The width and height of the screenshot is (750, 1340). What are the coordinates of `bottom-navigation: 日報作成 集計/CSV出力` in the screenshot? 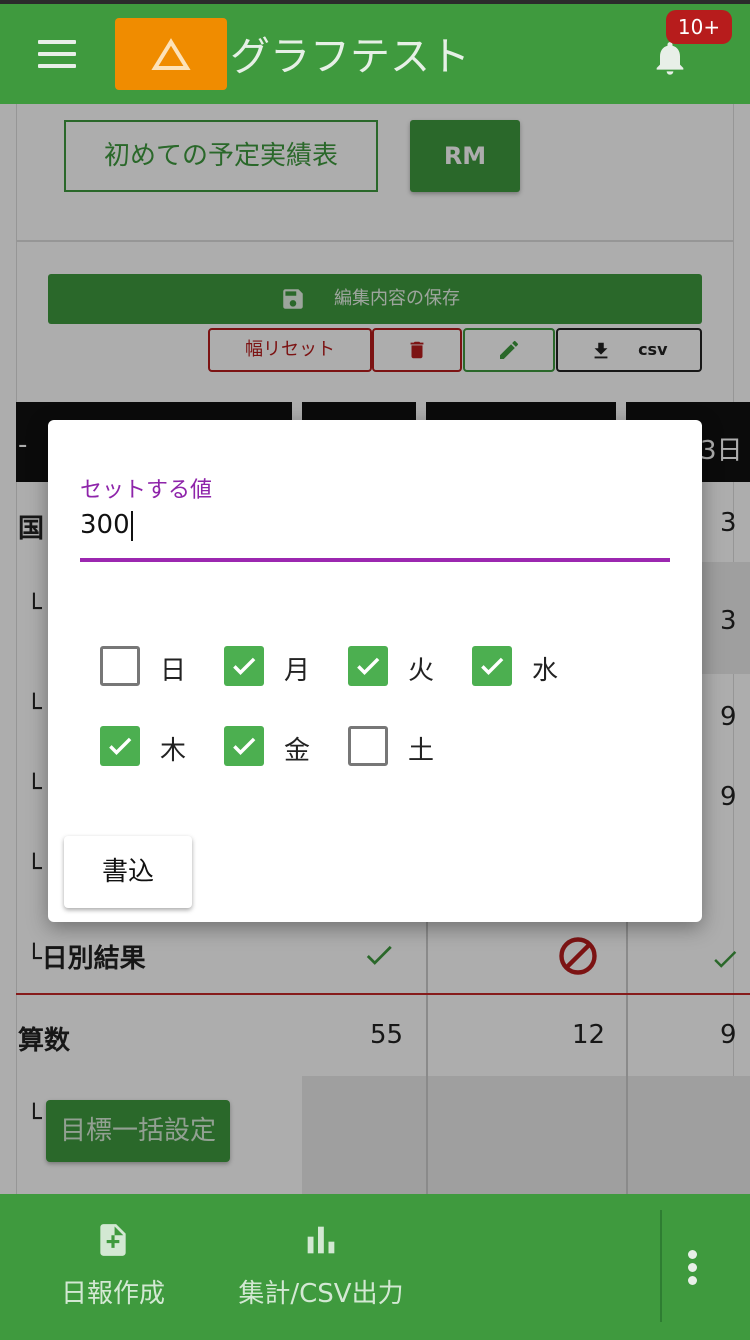 It's located at (375, 1267).